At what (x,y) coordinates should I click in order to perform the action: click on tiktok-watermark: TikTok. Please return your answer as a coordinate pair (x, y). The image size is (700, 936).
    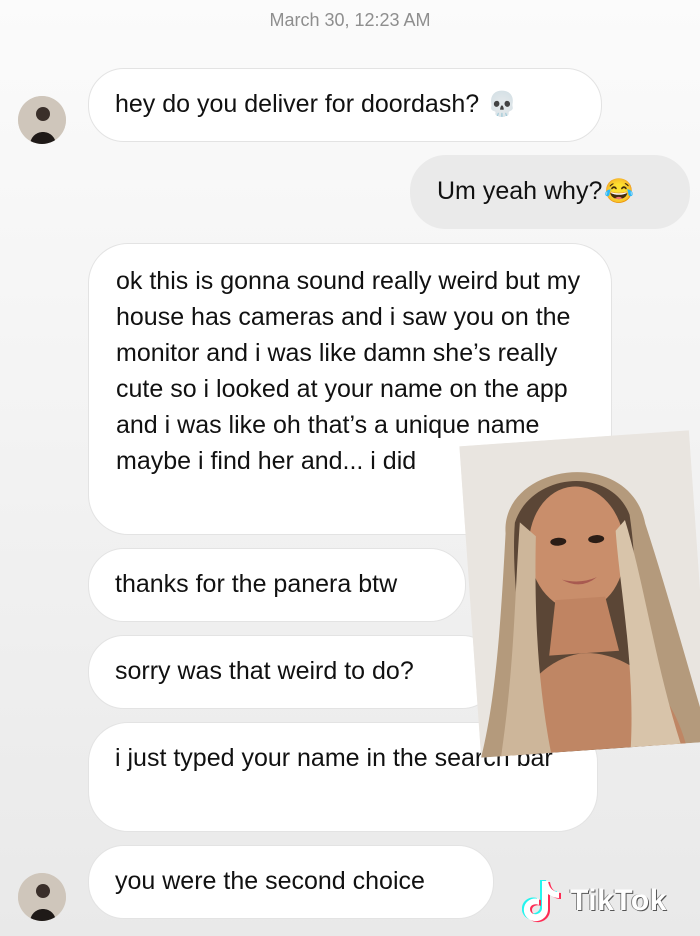
    Looking at the image, I should click on (594, 901).